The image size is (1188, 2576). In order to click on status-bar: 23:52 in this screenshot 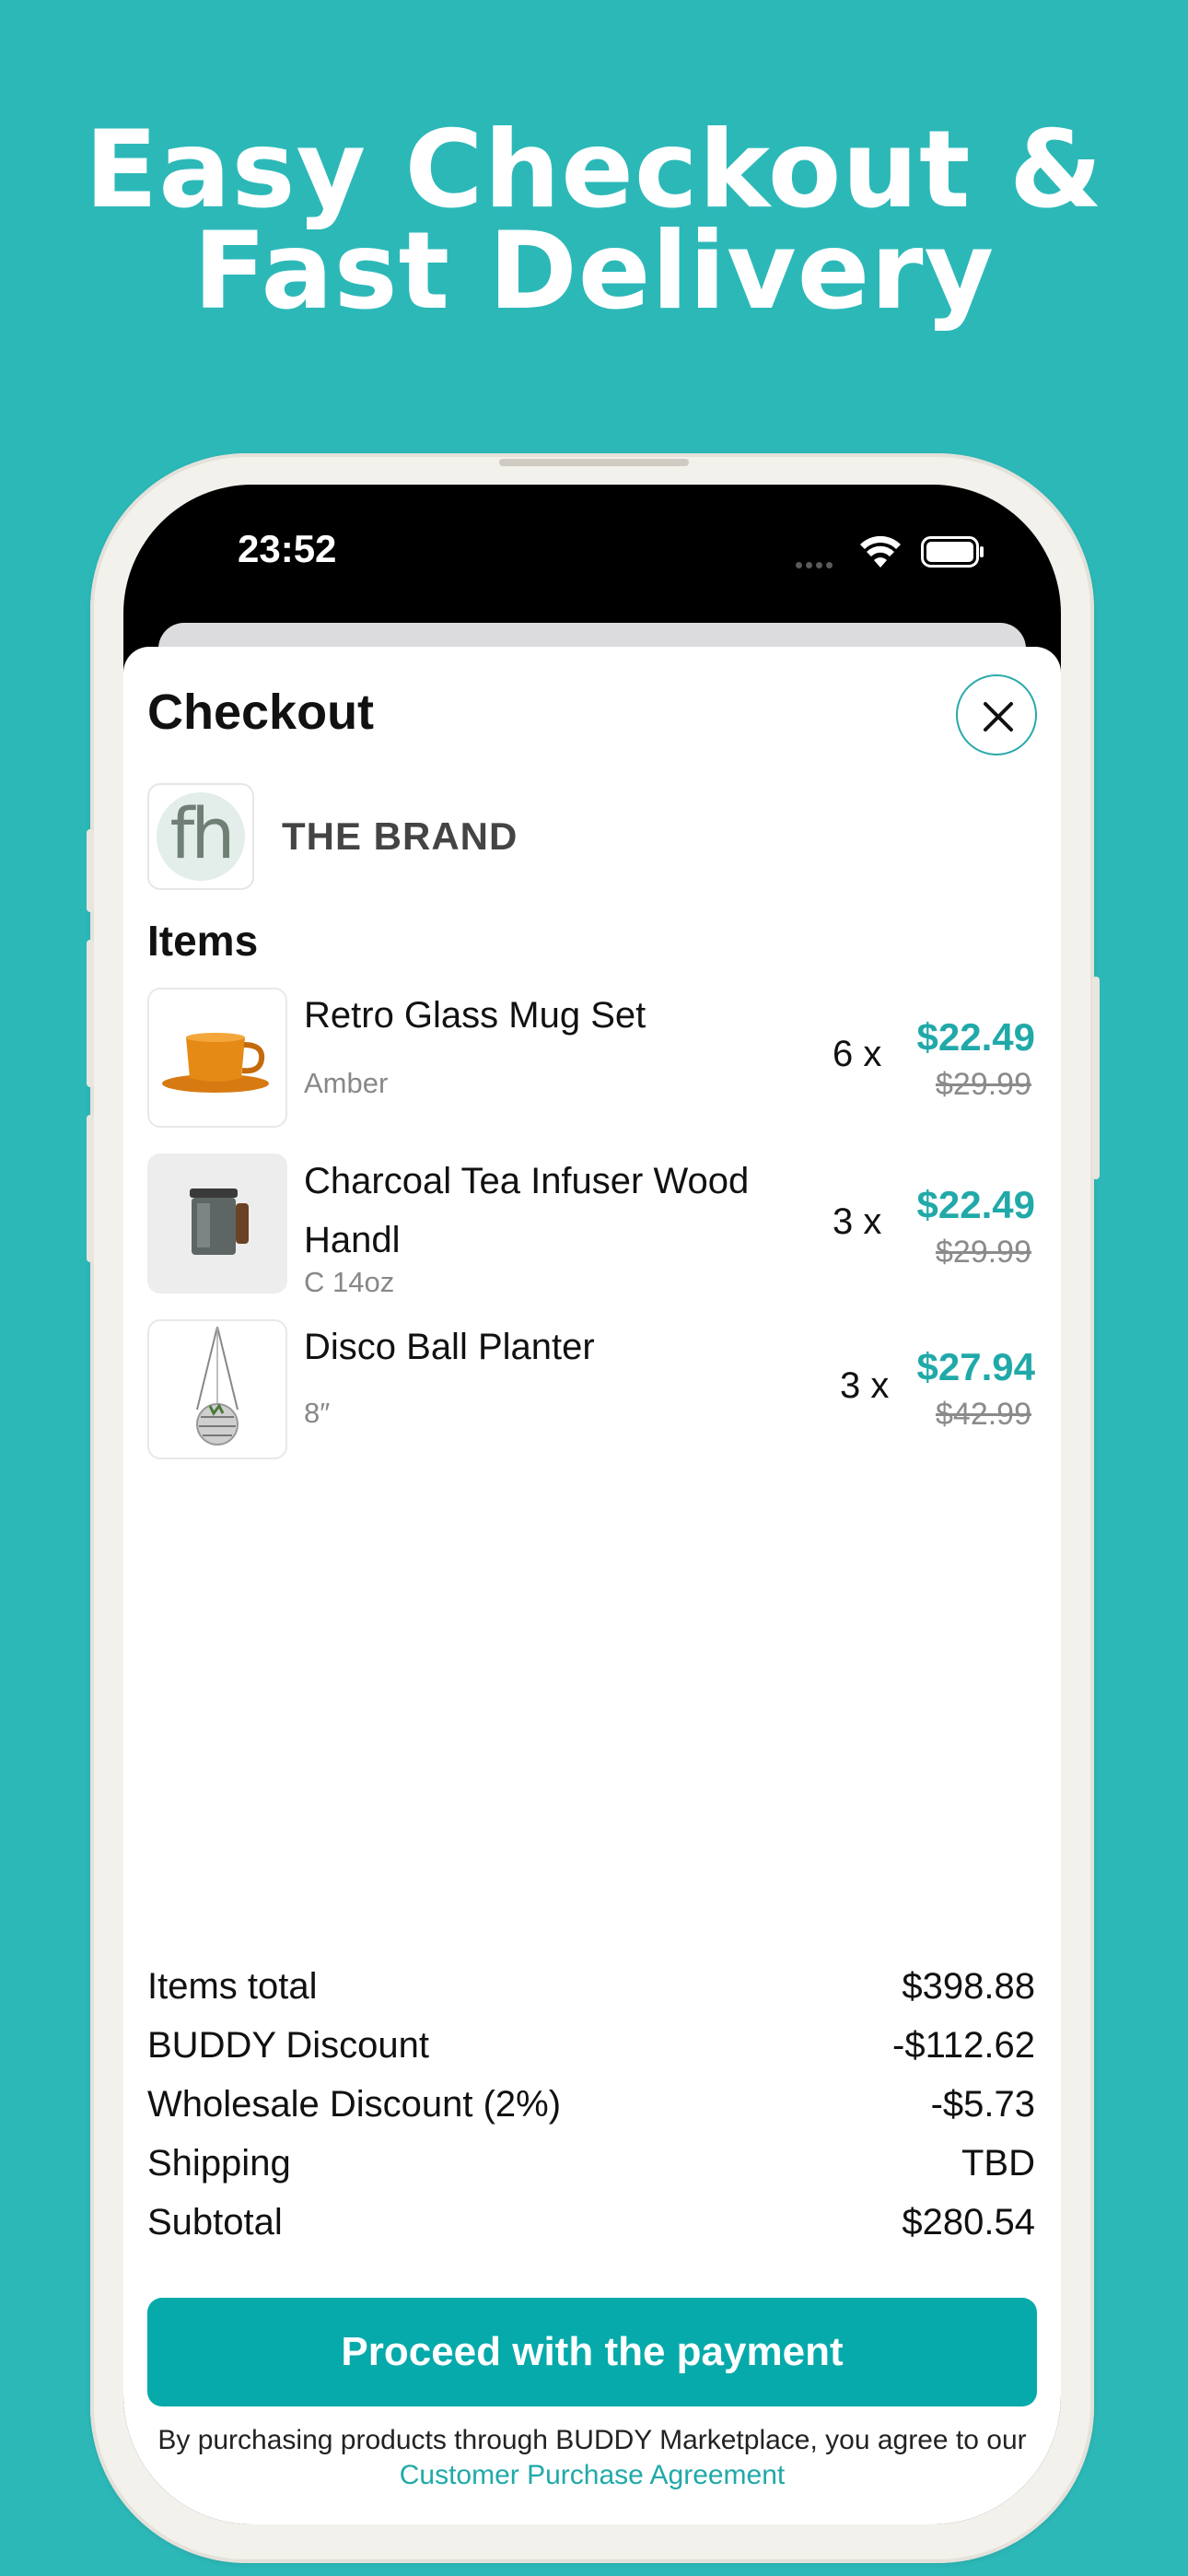, I will do `click(592, 554)`.